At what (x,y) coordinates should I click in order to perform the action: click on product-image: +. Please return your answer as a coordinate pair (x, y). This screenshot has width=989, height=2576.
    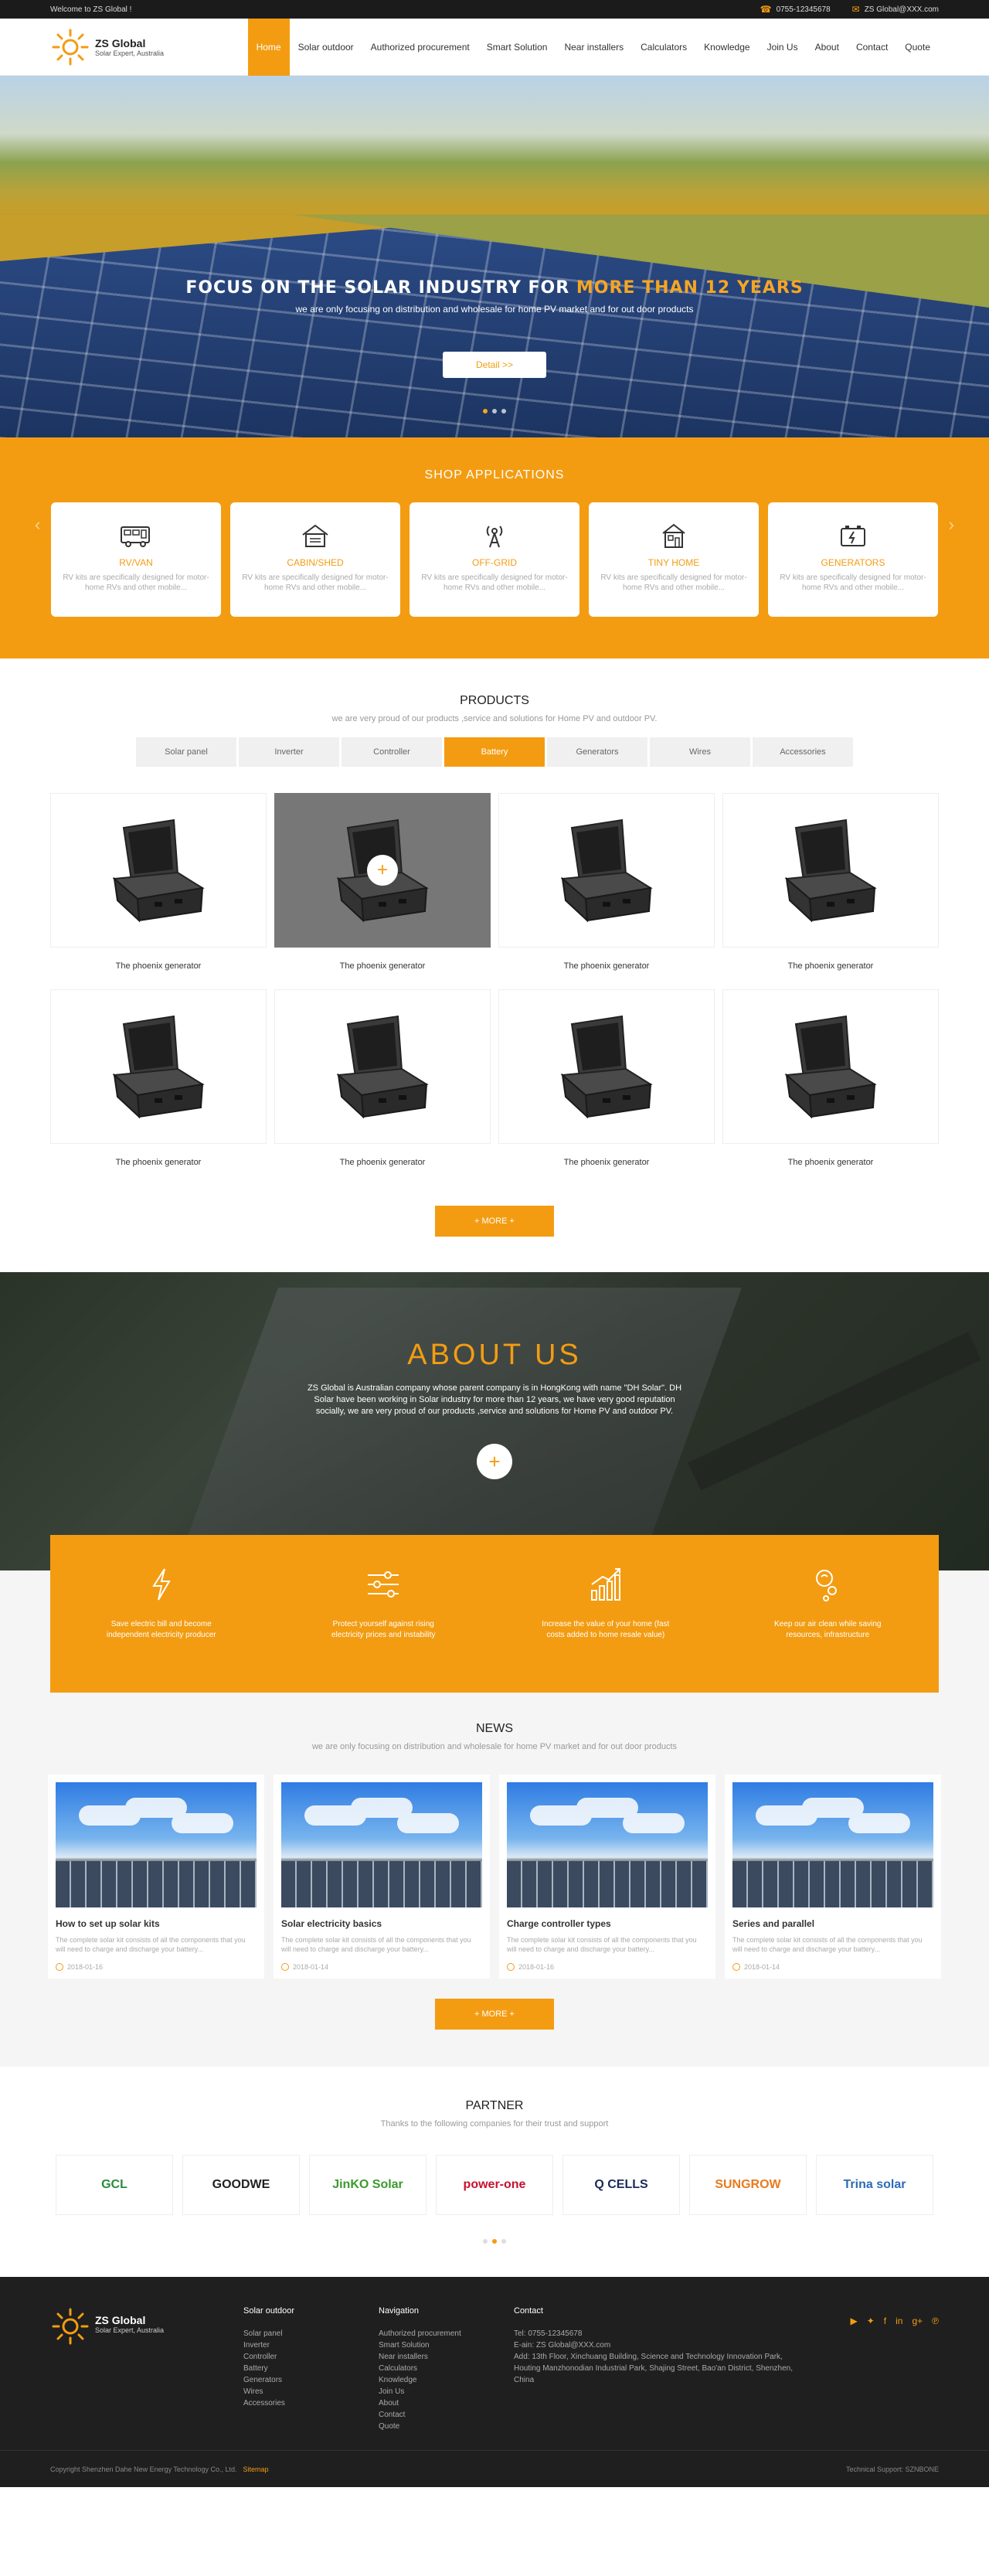
    Looking at the image, I should click on (382, 870).